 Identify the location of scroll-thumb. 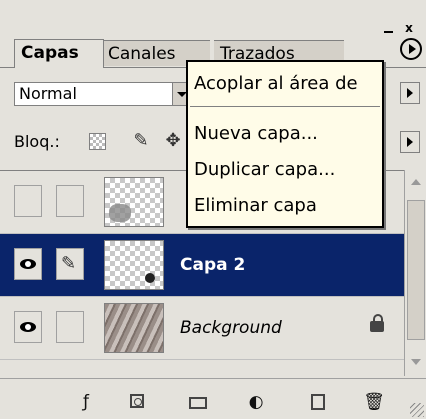
(416, 270).